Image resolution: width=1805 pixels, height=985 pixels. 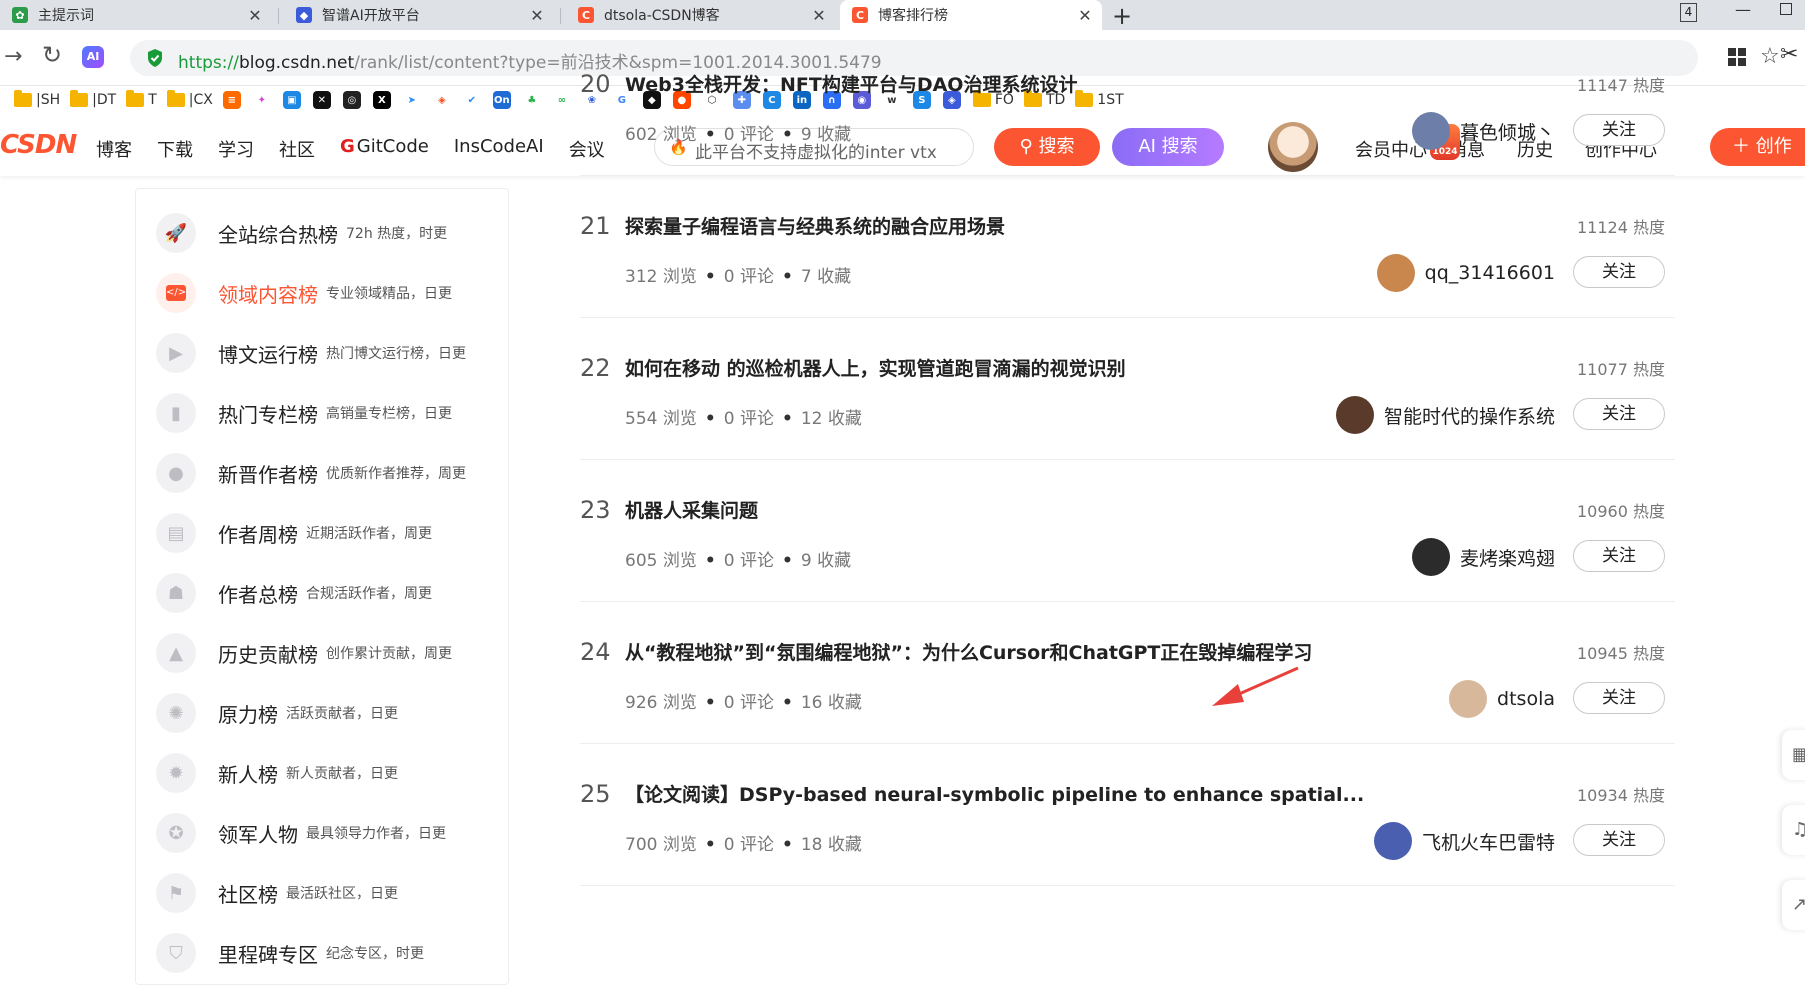 What do you see at coordinates (561, 100) in the screenshot?
I see `bookmark-site-icon: ∞` at bounding box center [561, 100].